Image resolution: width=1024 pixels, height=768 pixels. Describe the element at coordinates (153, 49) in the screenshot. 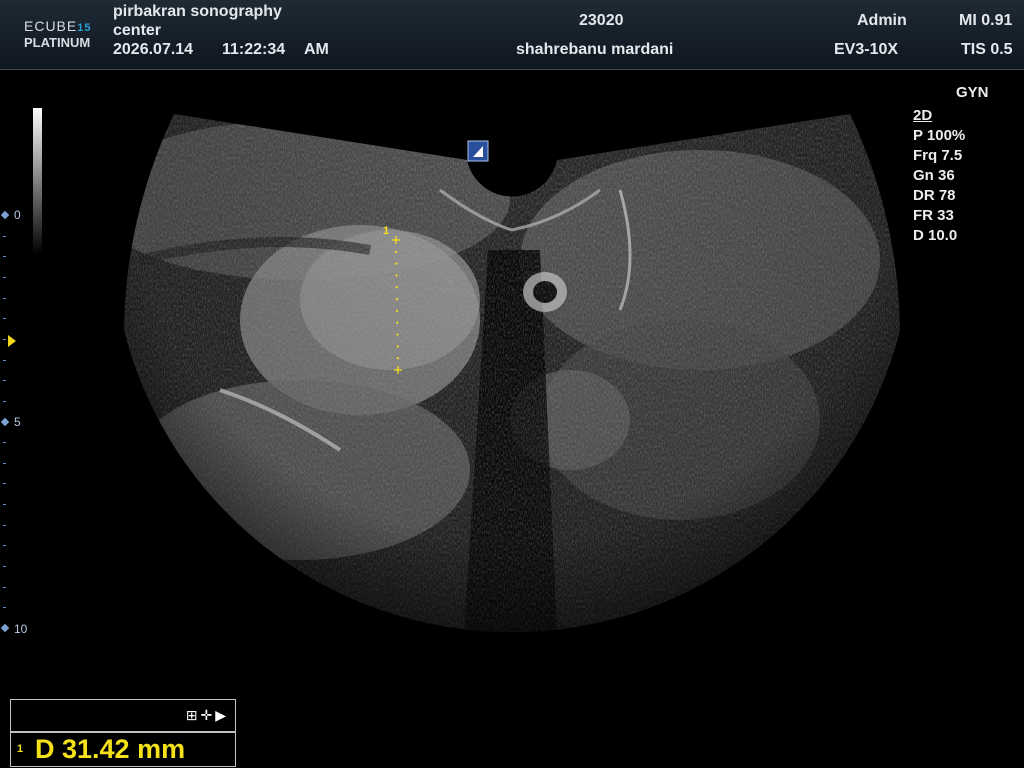

I see `exam-date: 2026.07.14` at that location.